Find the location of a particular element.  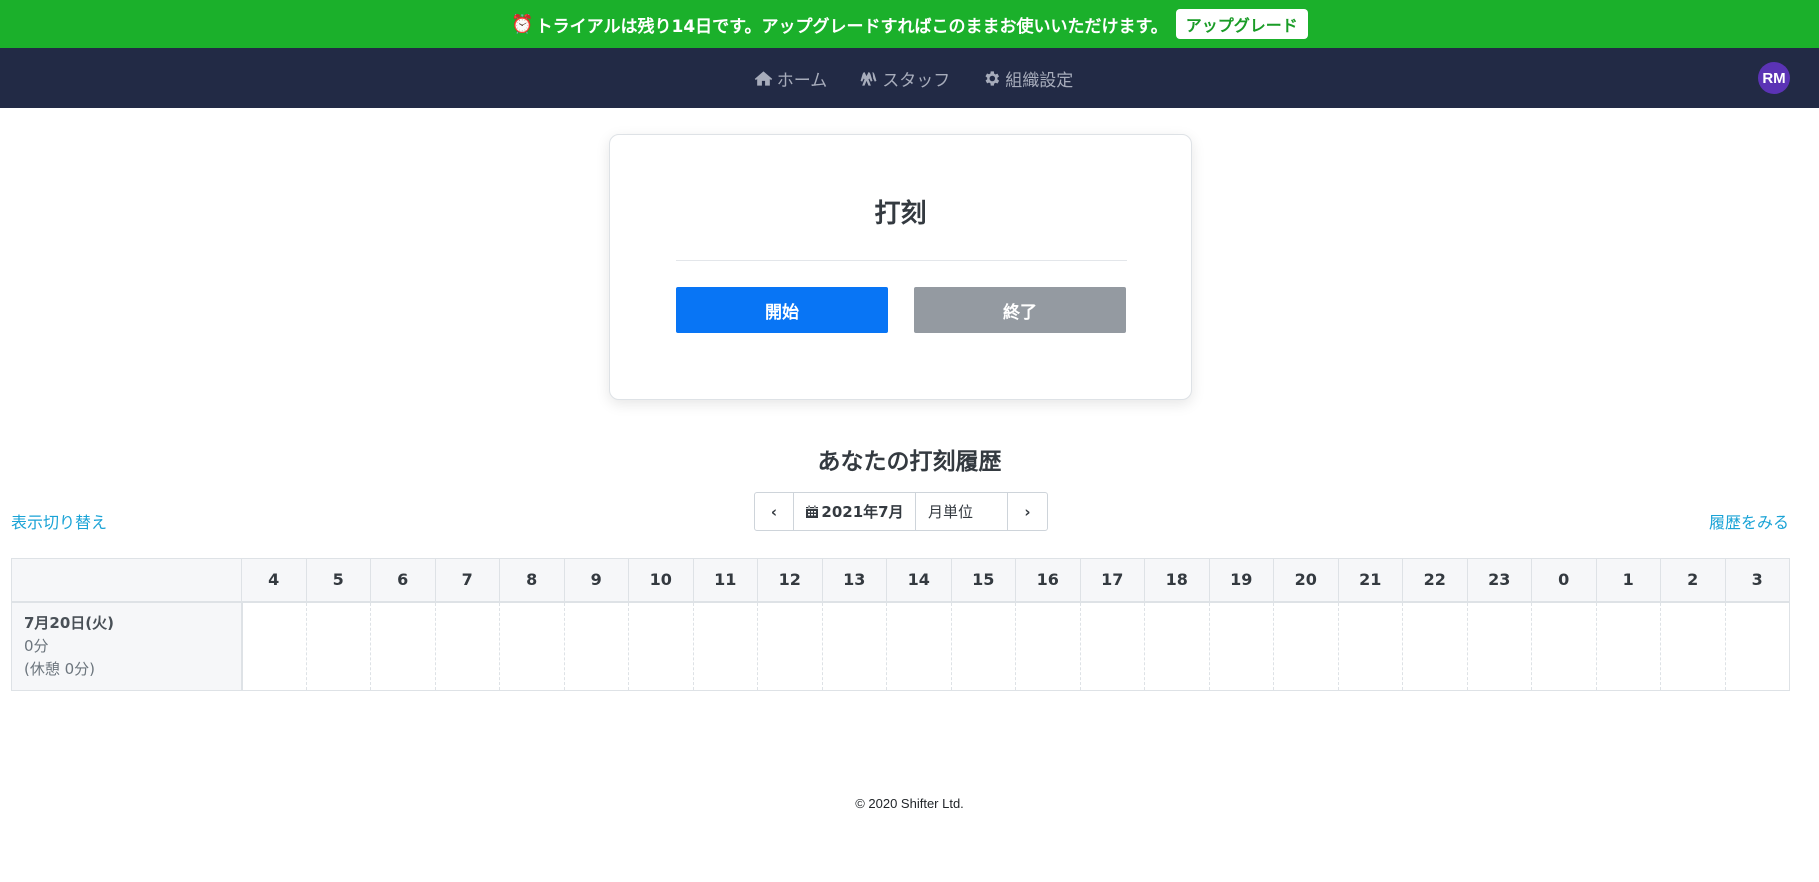

hour-header: 23 is located at coordinates (1499, 580).